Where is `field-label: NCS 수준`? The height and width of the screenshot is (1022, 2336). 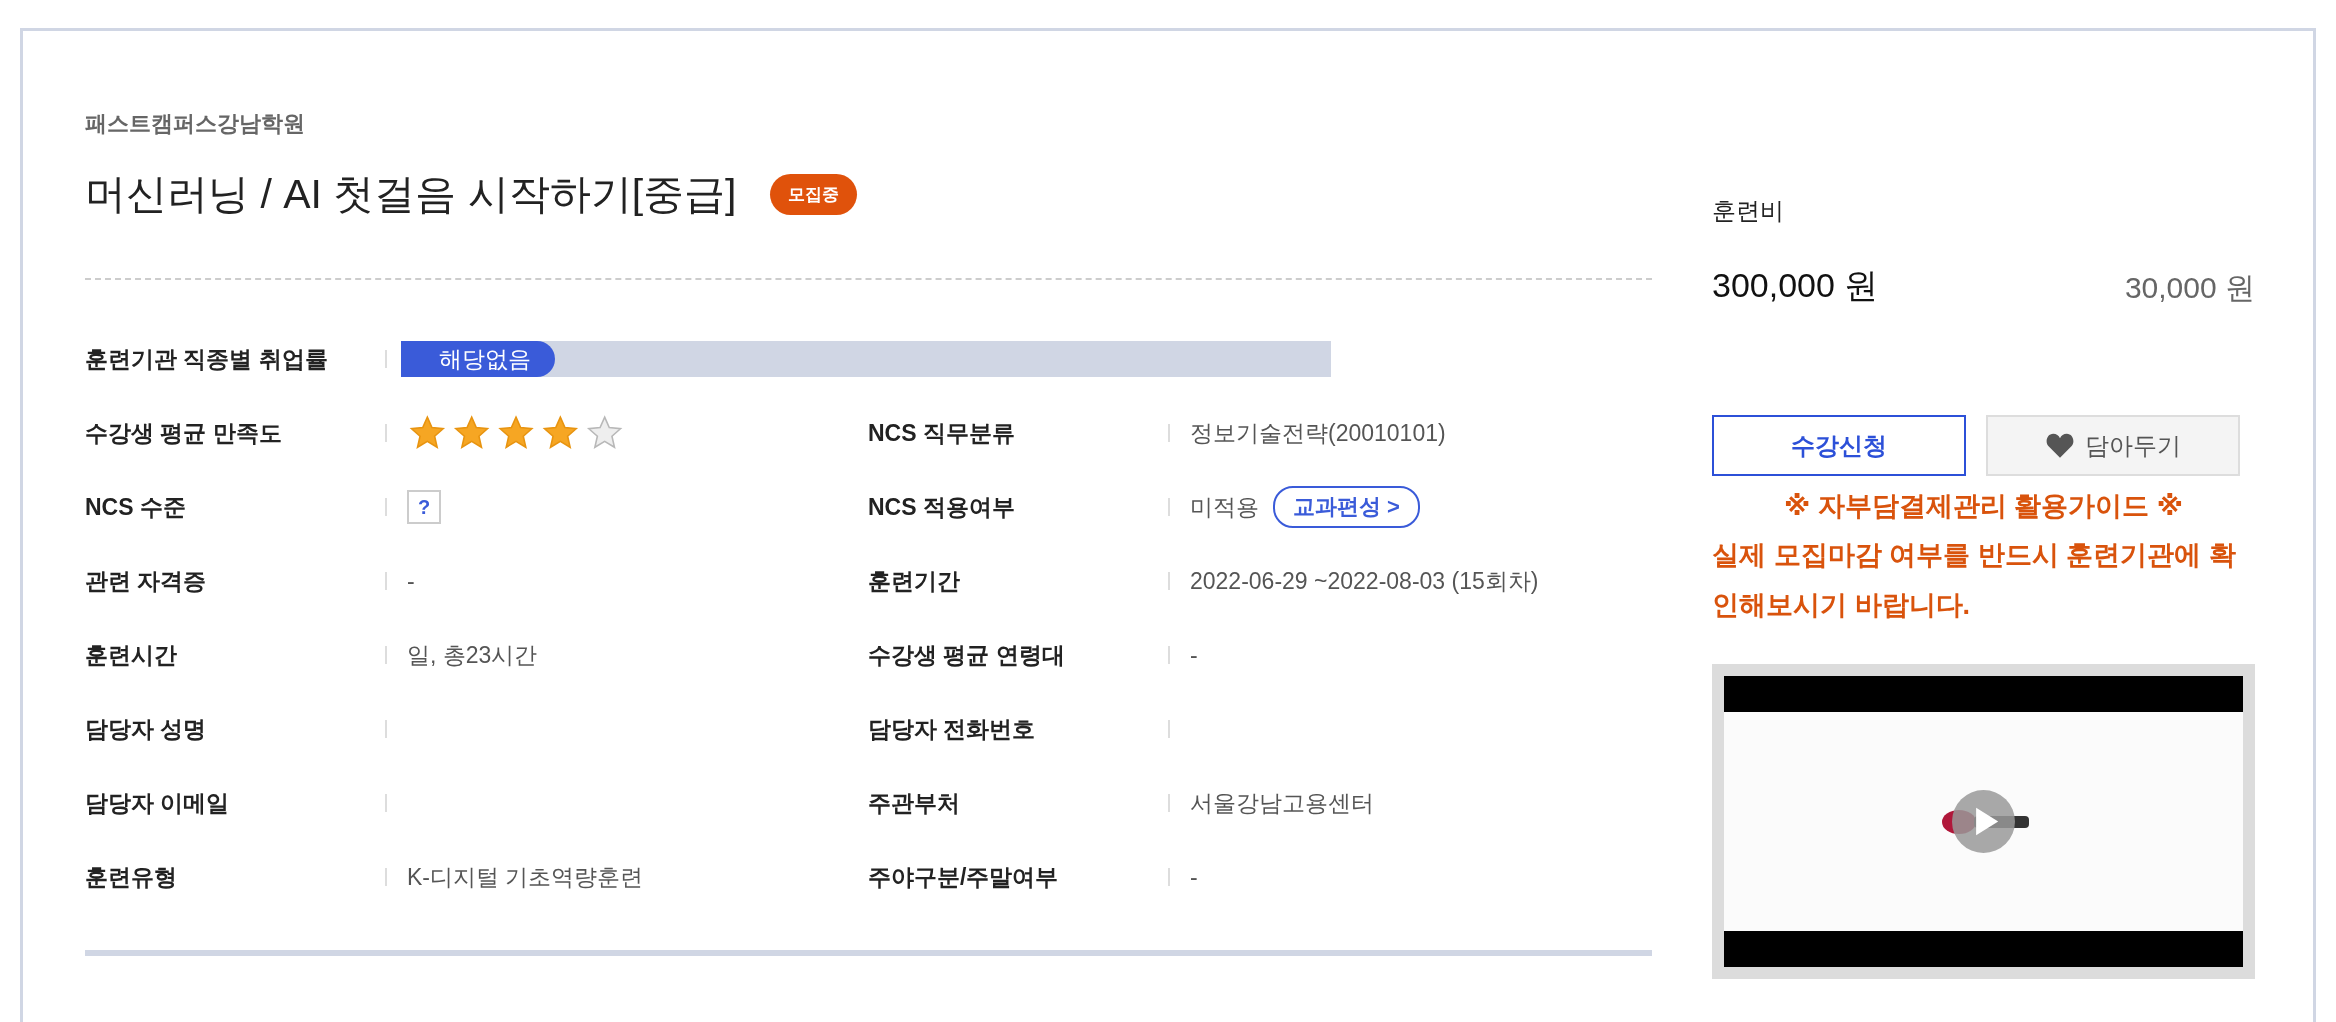 field-label: NCS 수준 is located at coordinates (136, 507).